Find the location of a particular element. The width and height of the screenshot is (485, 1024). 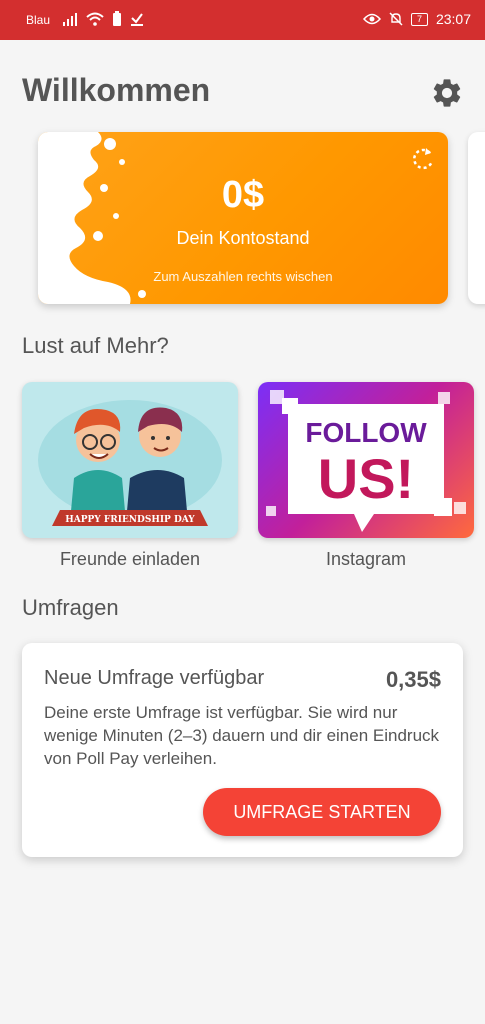

follow-text: FOLLOW is located at coordinates (366, 432).